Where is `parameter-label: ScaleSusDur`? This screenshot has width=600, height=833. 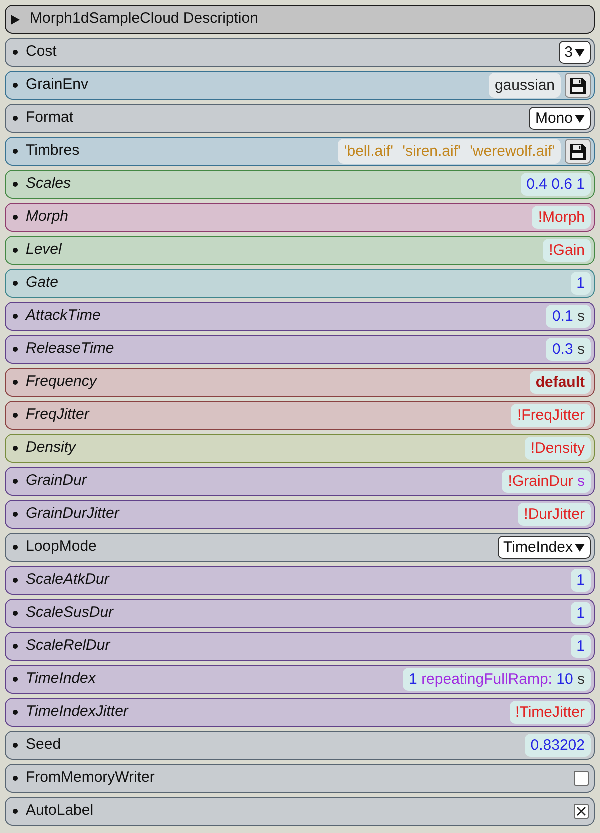 parameter-label: ScaleSusDur is located at coordinates (70, 613).